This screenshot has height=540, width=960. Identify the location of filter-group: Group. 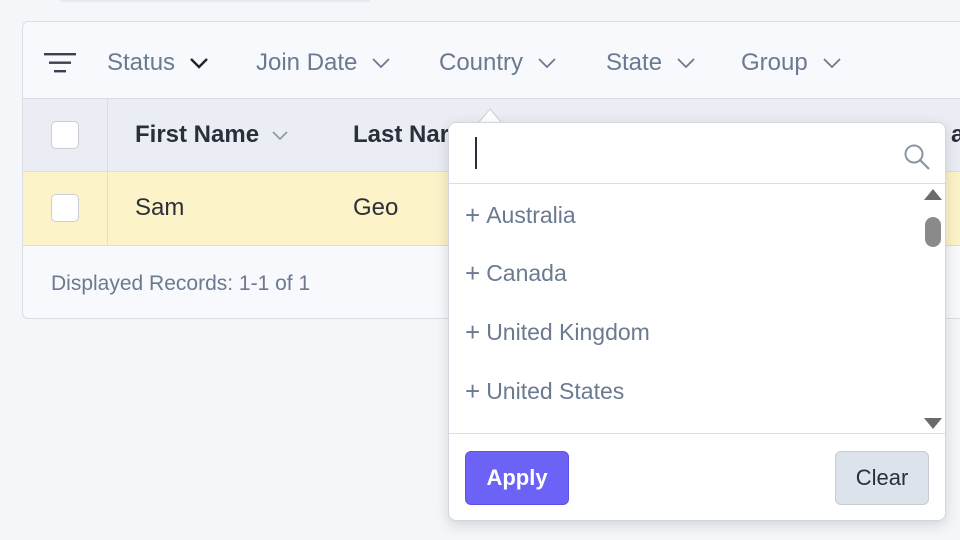
(791, 63).